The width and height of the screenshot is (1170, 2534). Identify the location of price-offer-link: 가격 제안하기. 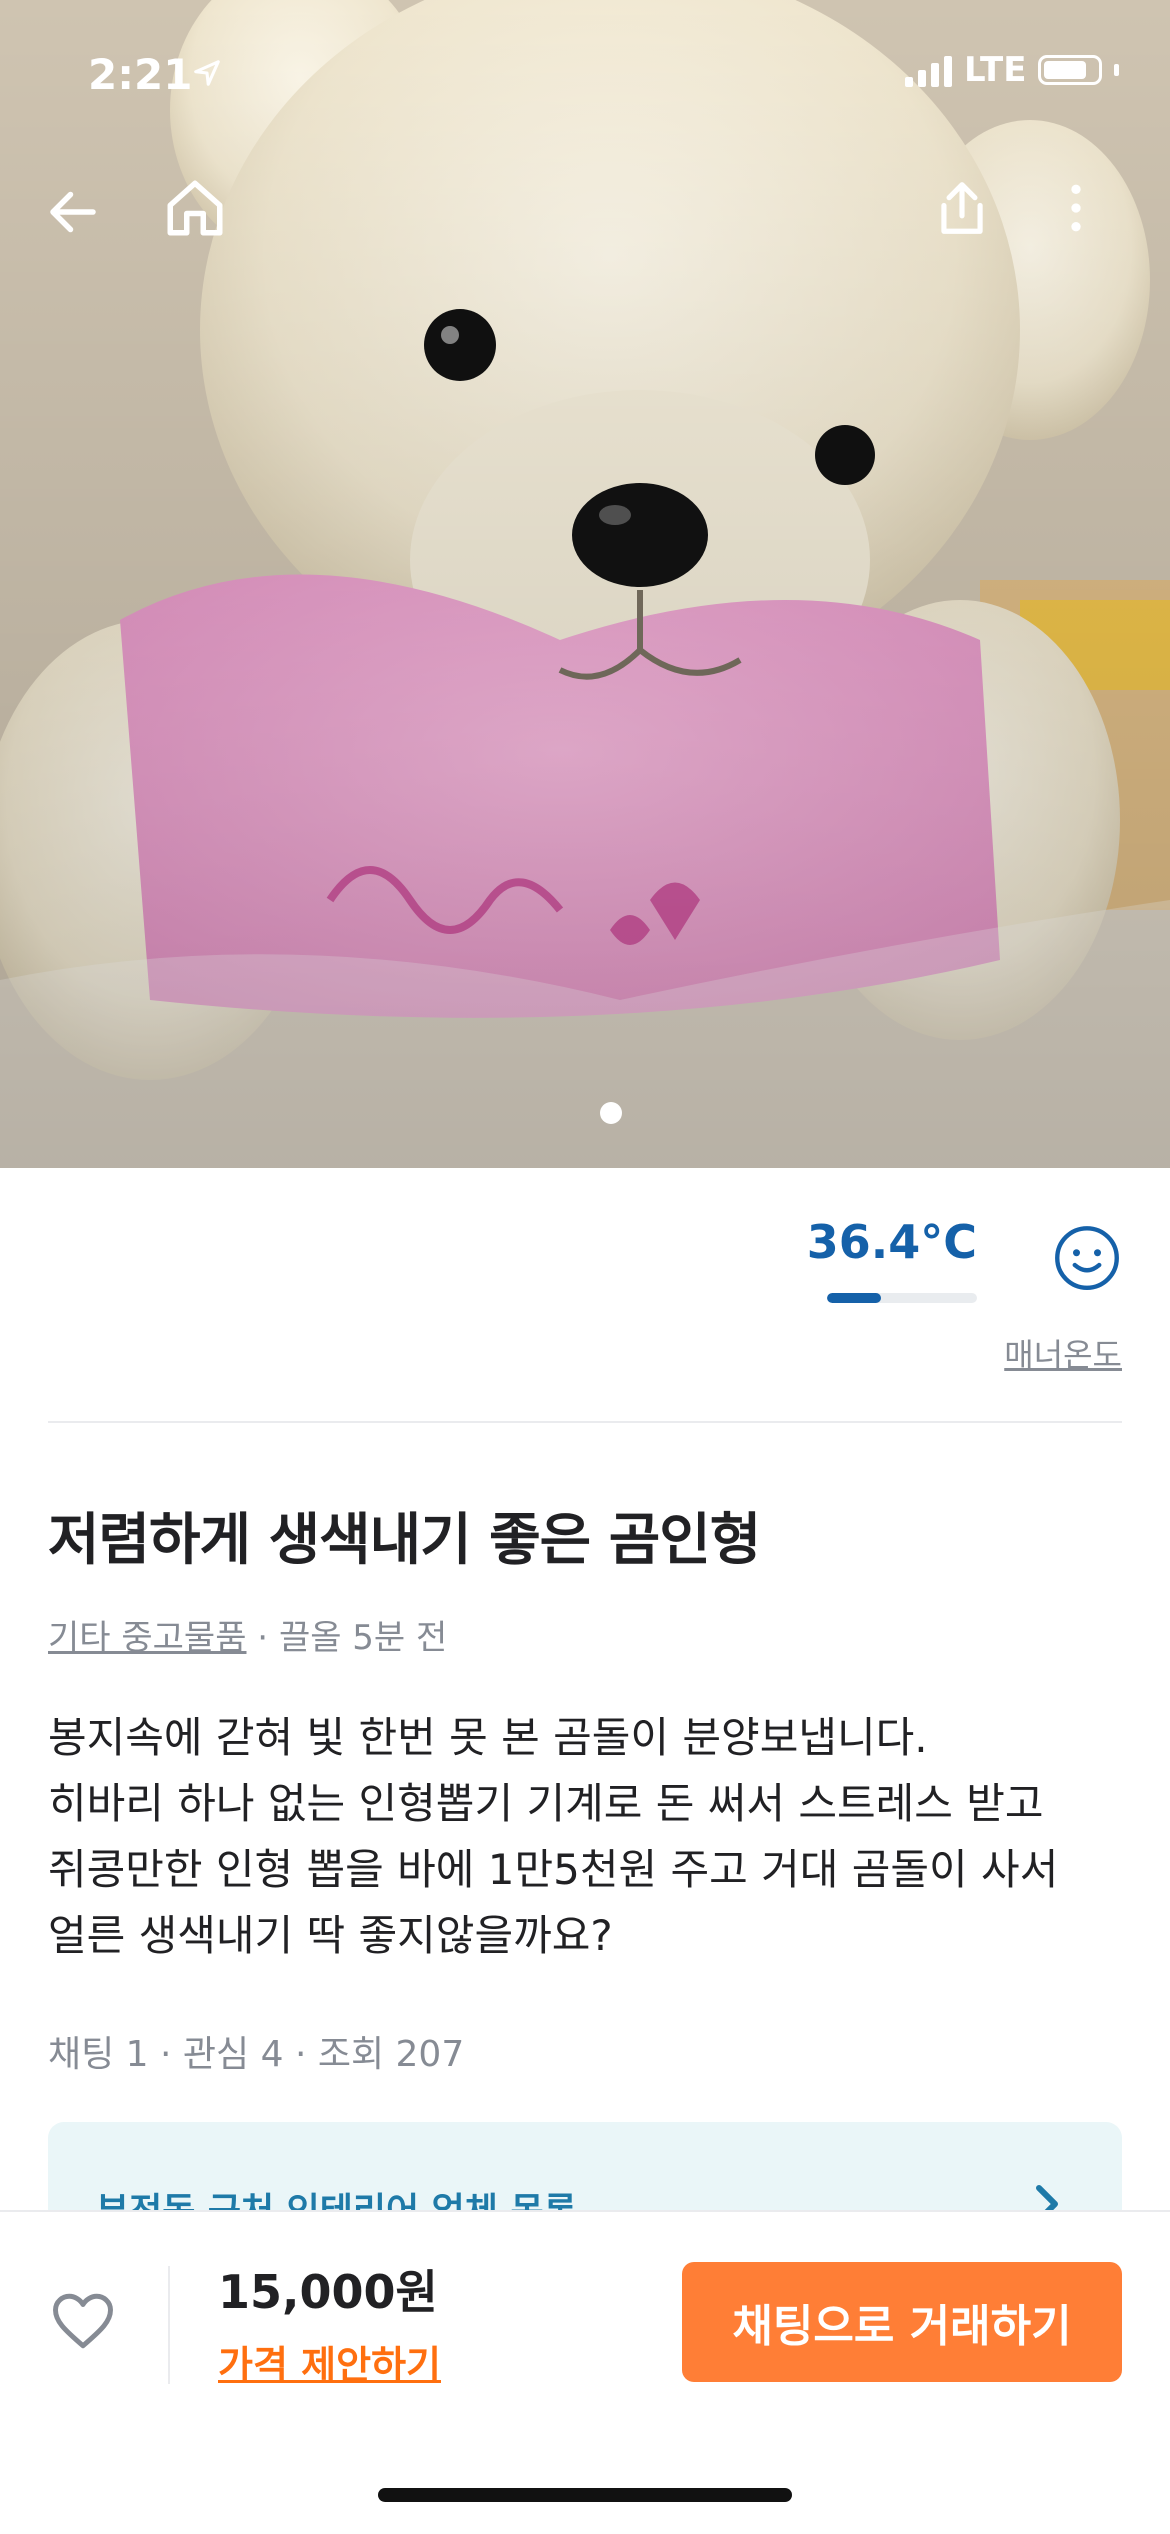
(329, 2361).